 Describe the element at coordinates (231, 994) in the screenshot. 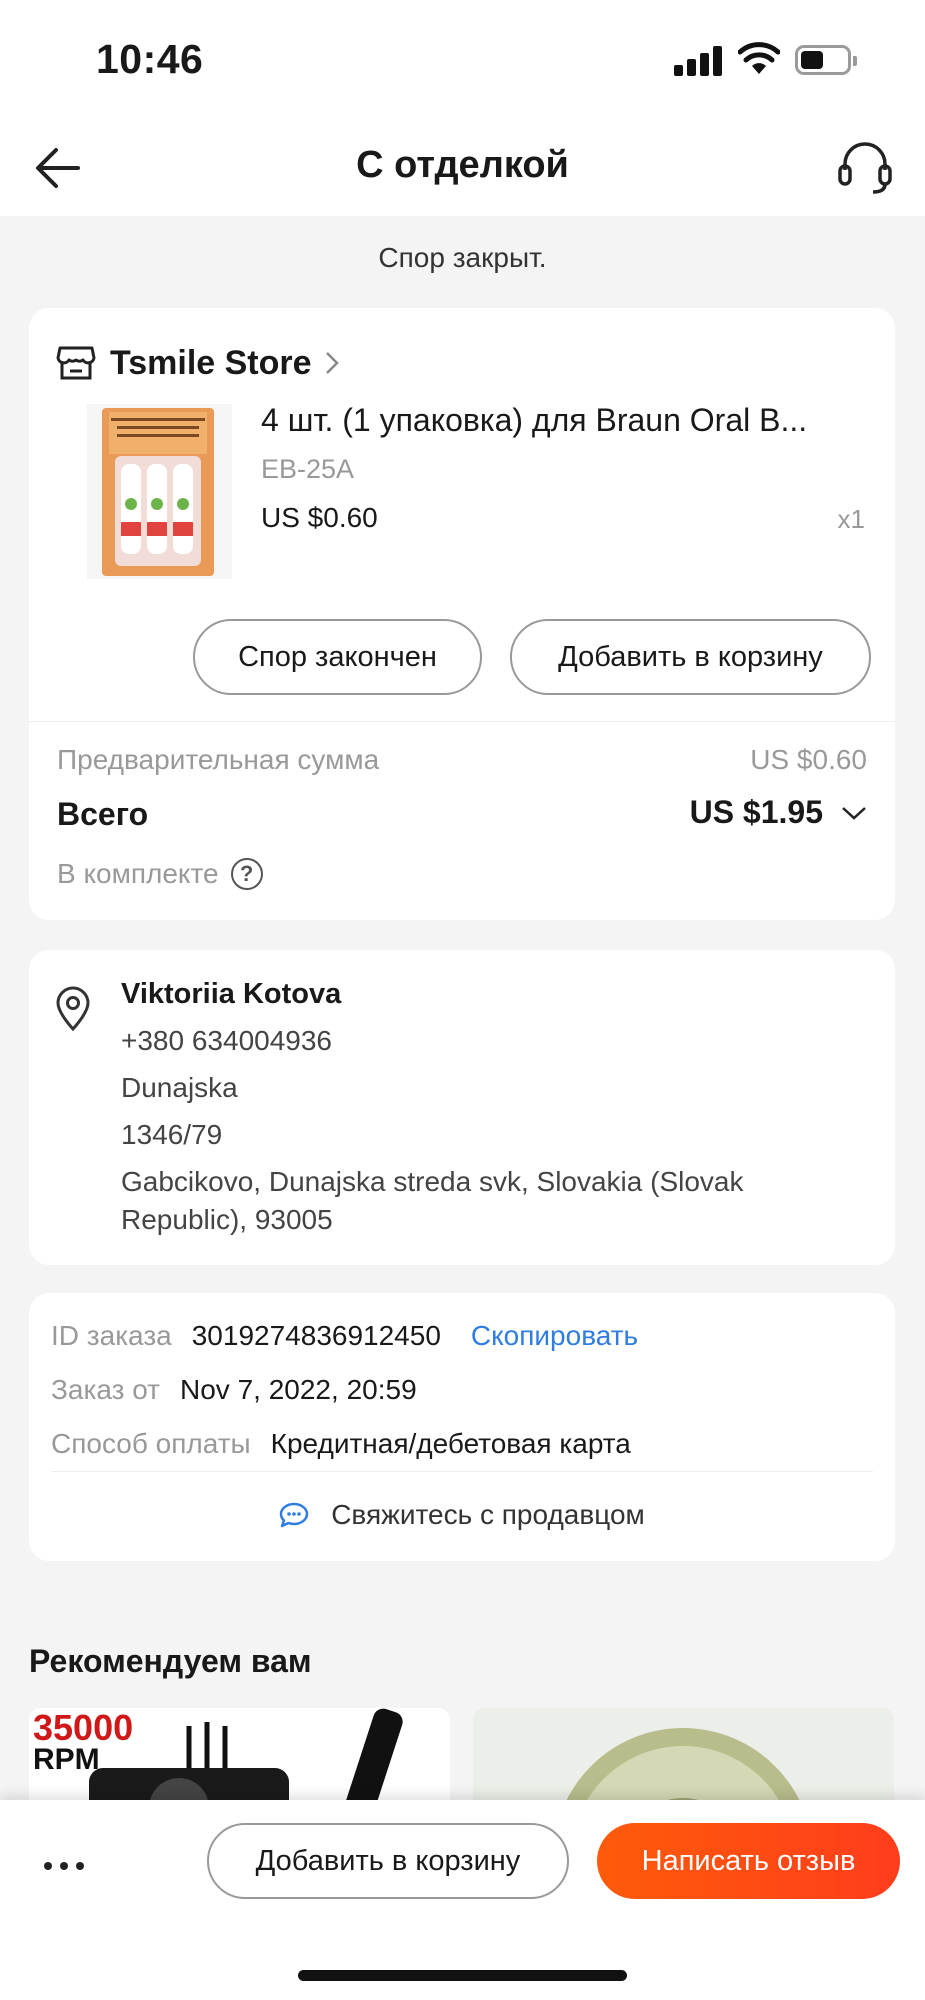

I see `recipient-name: Viktoriia Kotova` at that location.